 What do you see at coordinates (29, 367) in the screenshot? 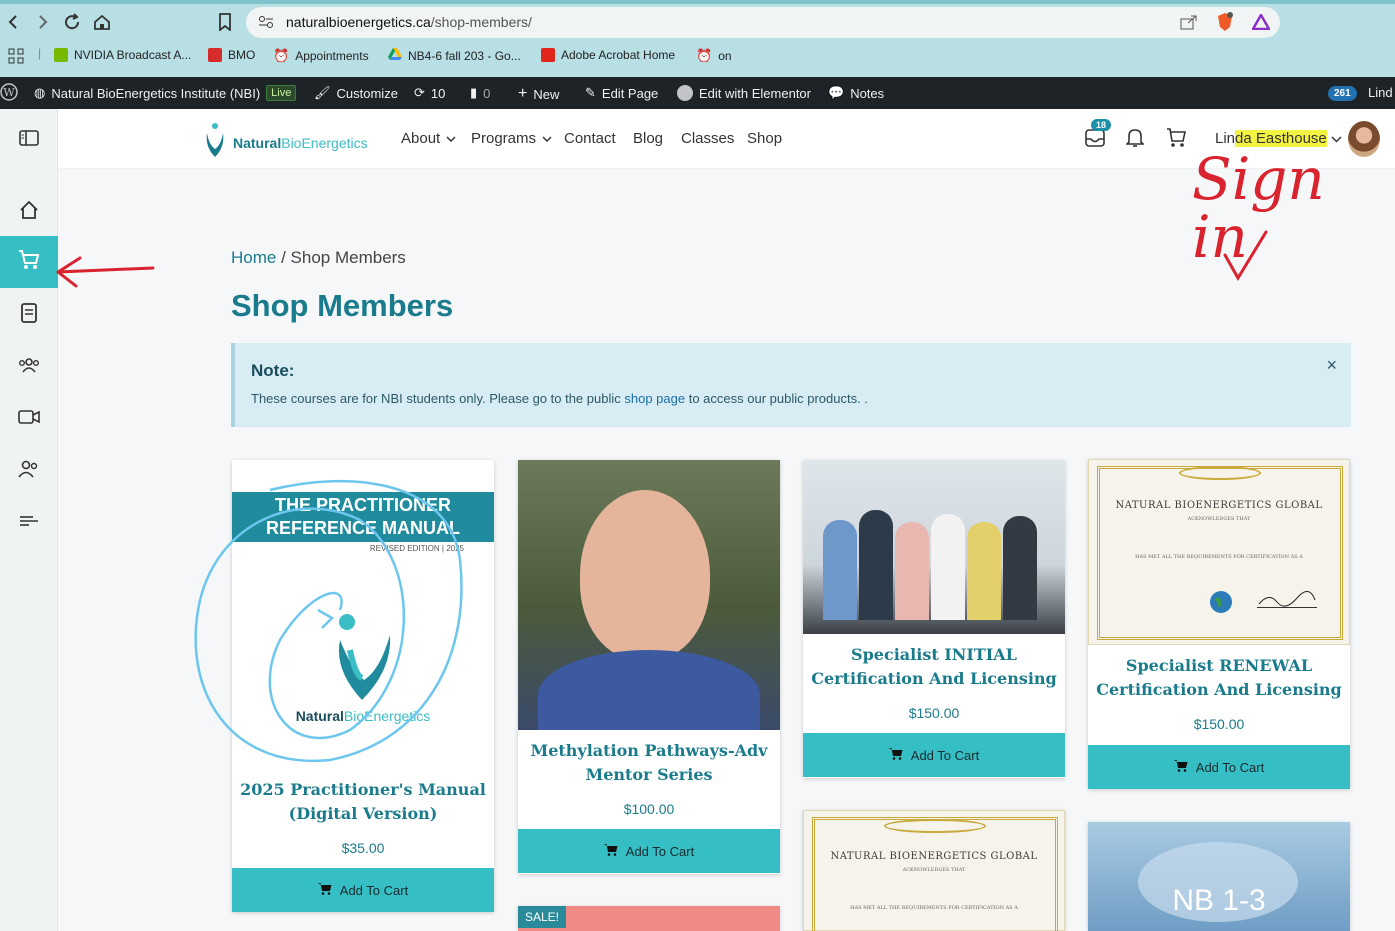
I see `sidebar-item-groups` at bounding box center [29, 367].